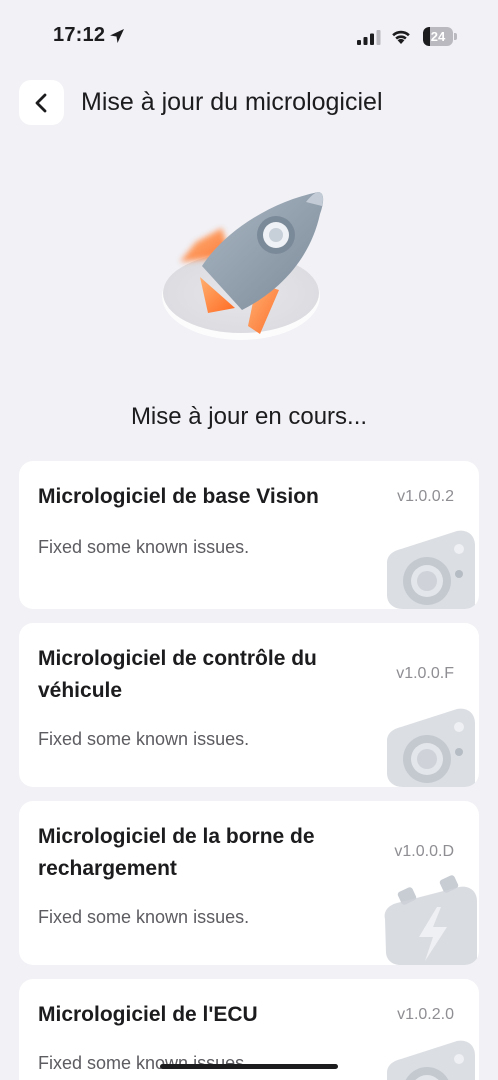  I want to click on firmware-version: v1.0.0.D, so click(424, 851).